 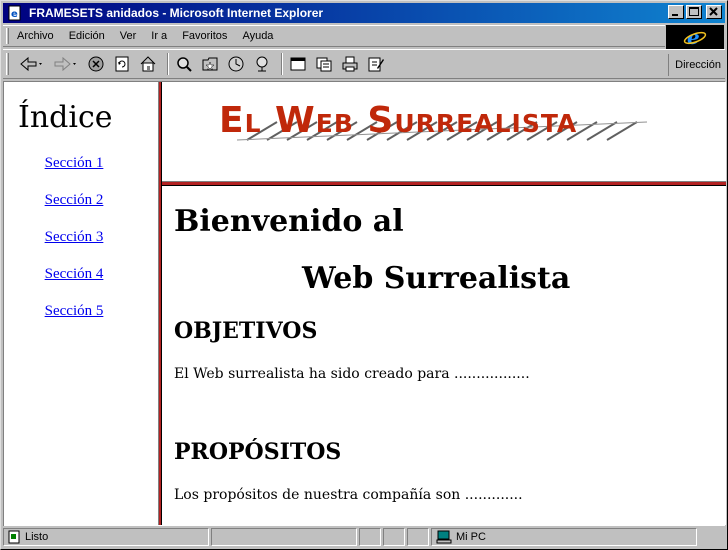 What do you see at coordinates (106, 537) in the screenshot?
I see `status-panel: Listo` at bounding box center [106, 537].